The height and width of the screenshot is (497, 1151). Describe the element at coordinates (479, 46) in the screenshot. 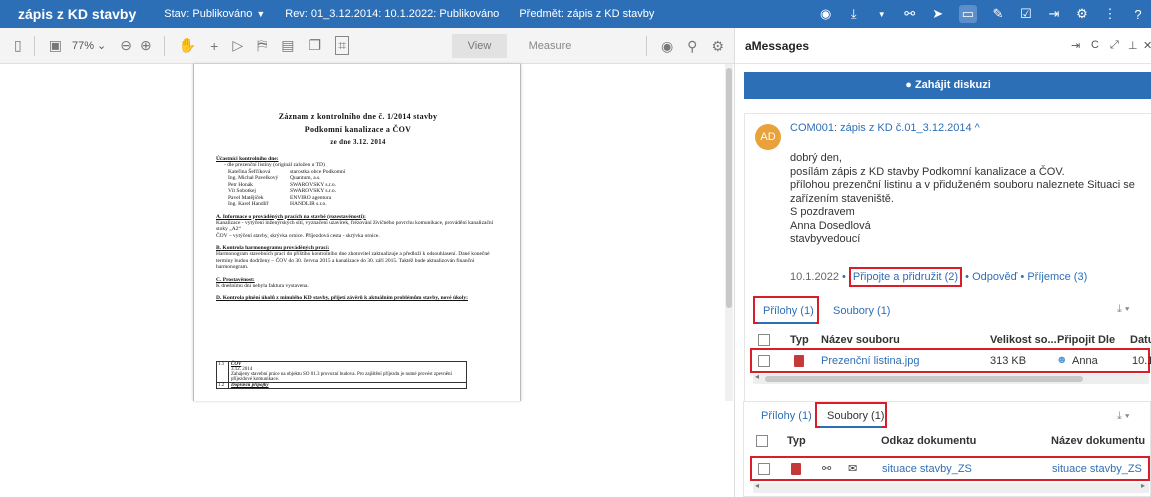

I see `tab-view: View` at that location.